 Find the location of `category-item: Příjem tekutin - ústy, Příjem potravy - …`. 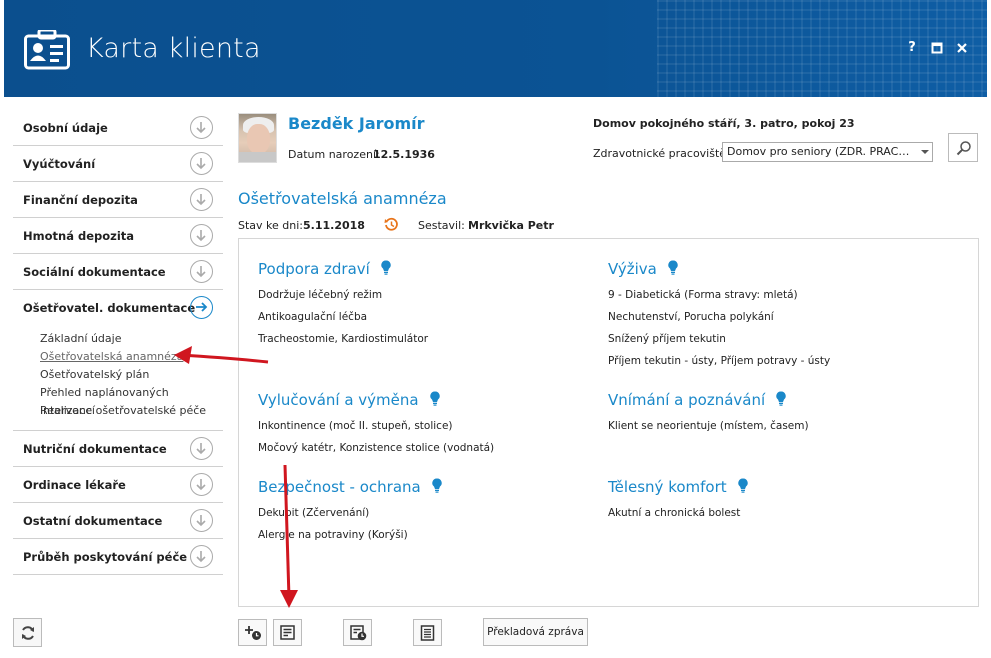

category-item: Příjem tekutin - ústy, Příjem potravy - … is located at coordinates (719, 361).